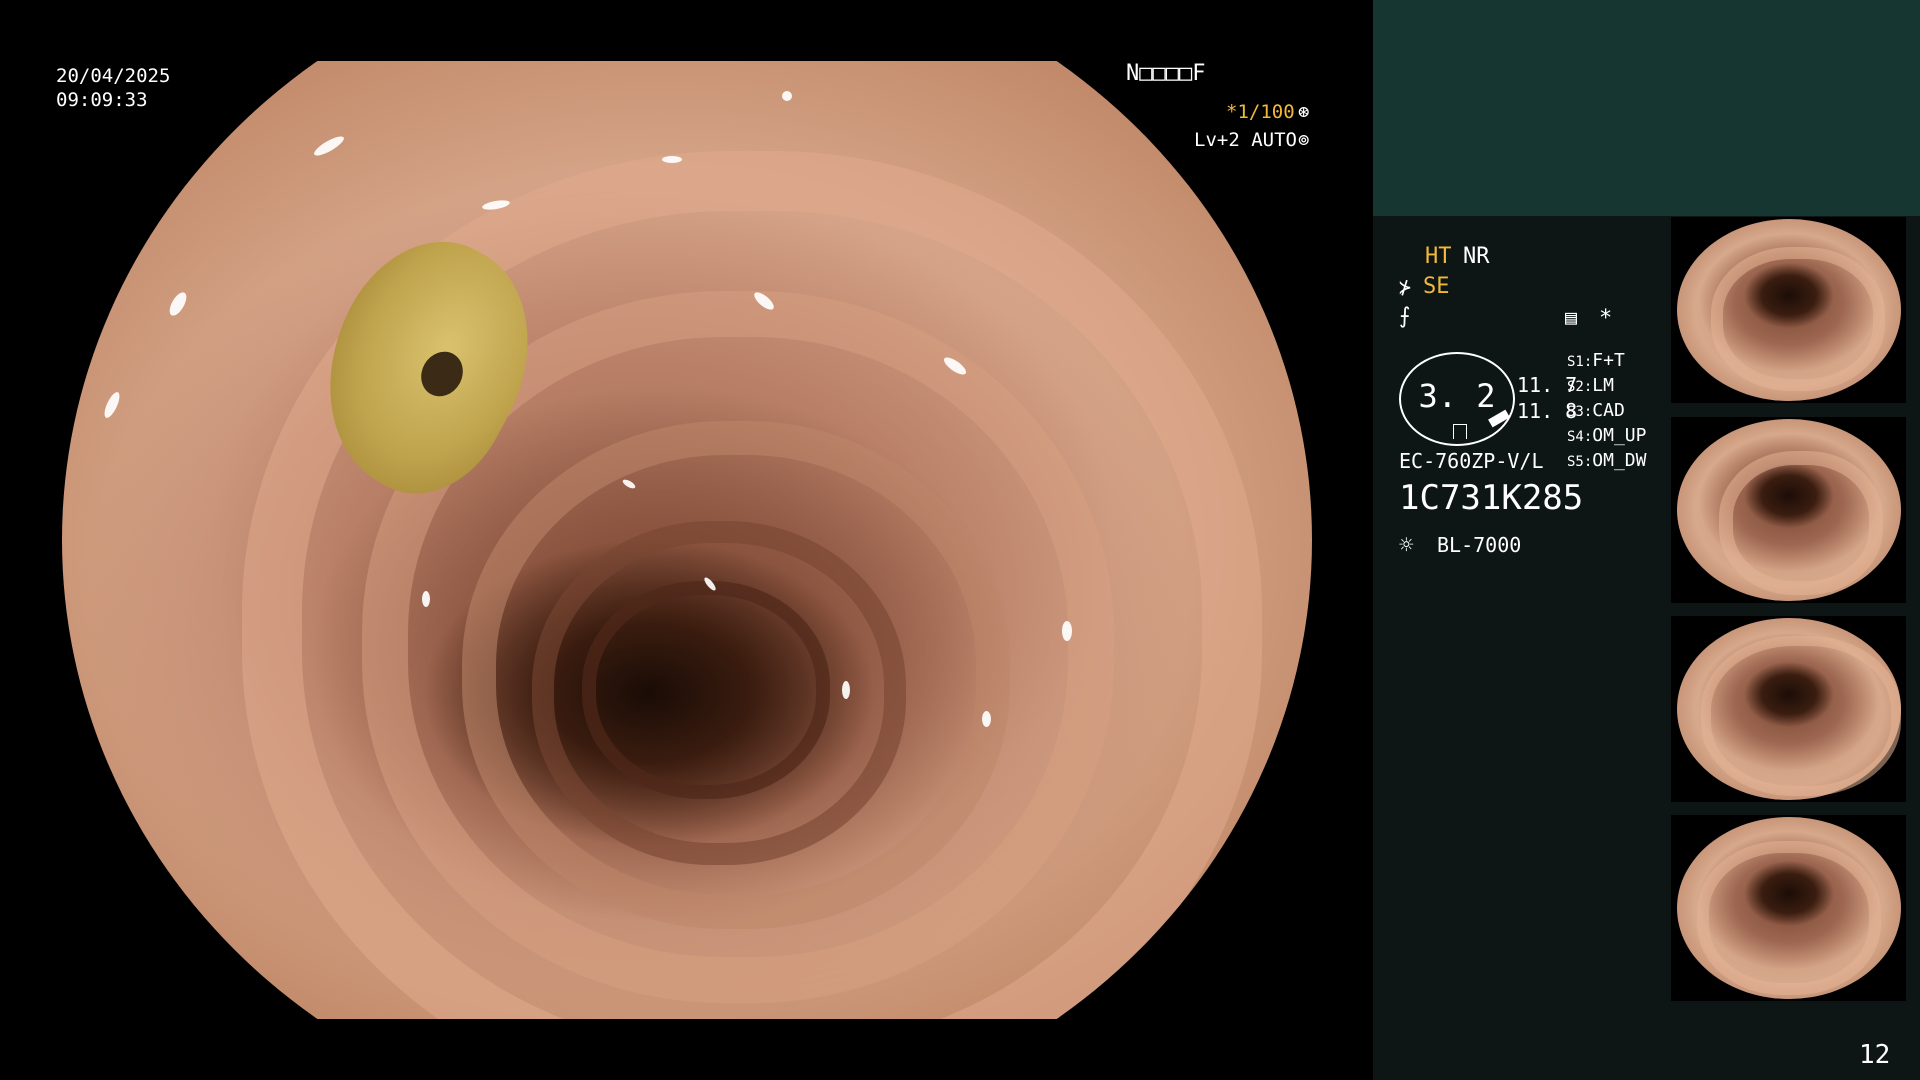 This screenshot has width=1920, height=1080. Describe the element at coordinates (1875, 1055) in the screenshot. I see `image-count: 12` at that location.